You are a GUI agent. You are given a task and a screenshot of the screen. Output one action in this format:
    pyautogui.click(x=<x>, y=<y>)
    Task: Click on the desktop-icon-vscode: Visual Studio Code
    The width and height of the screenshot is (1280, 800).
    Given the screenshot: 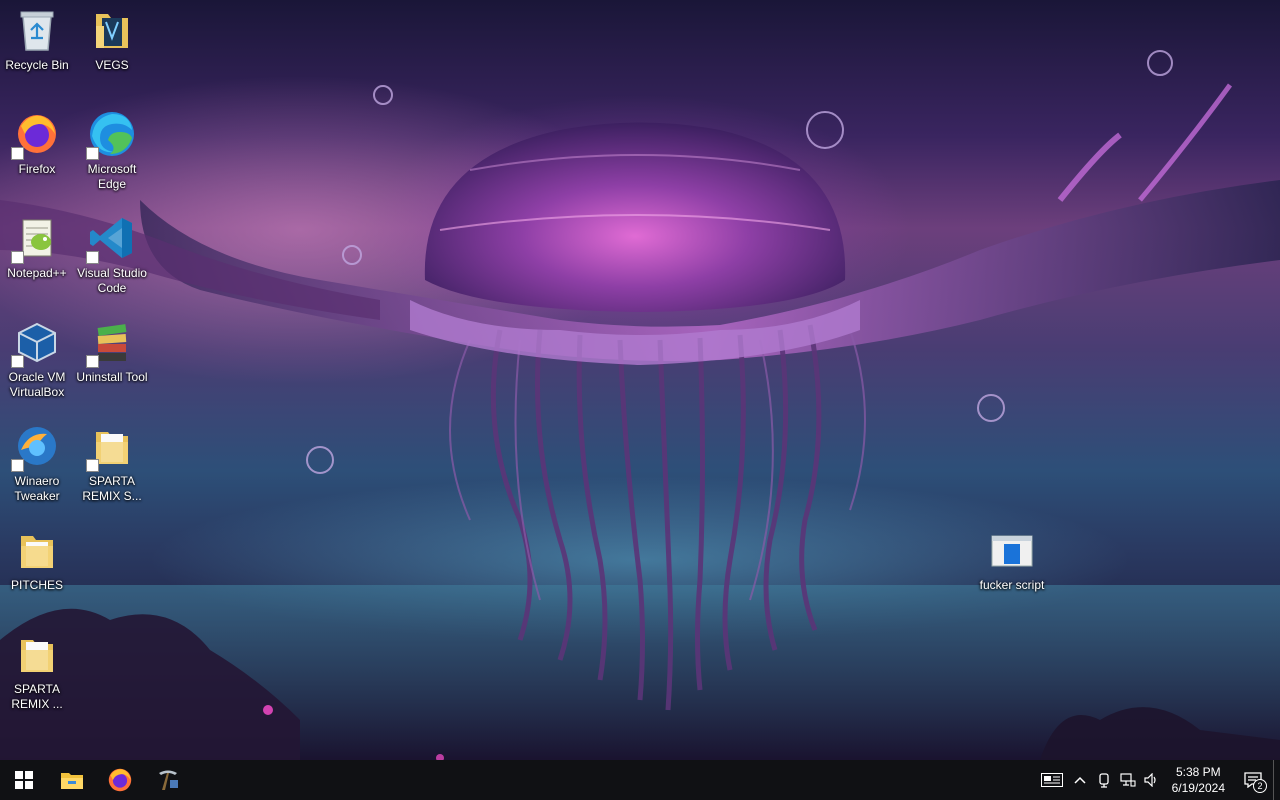 What is the action you would take?
    pyautogui.click(x=112, y=260)
    